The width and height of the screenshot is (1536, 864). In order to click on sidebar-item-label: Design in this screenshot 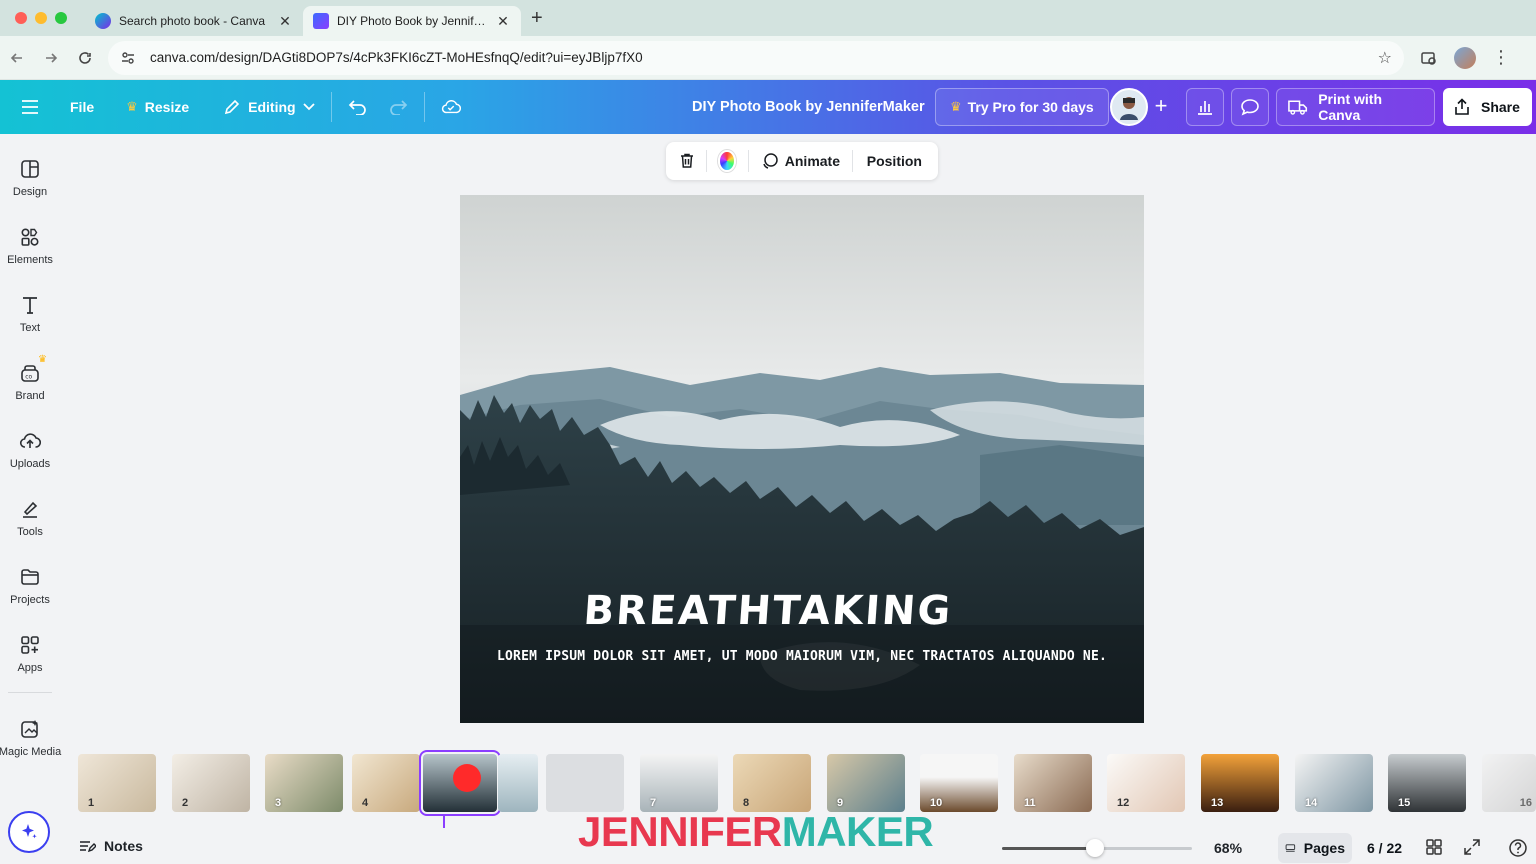, I will do `click(30, 192)`.